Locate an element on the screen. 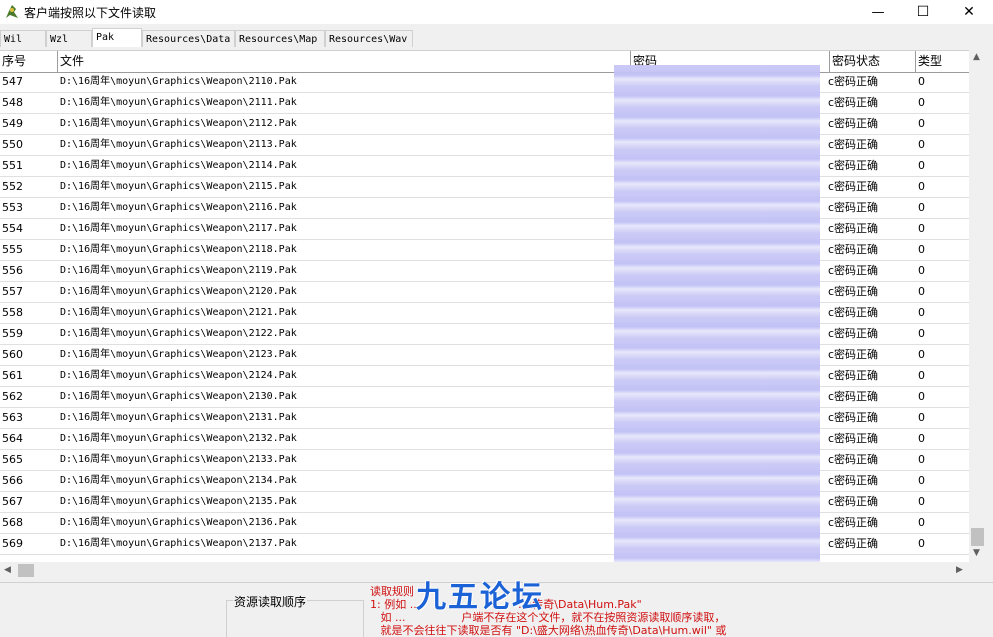 Image resolution: width=993 pixels, height=637 pixels. title-bar: 客户端按照以下文件读取 — ☐ ✕ is located at coordinates (496, 12).